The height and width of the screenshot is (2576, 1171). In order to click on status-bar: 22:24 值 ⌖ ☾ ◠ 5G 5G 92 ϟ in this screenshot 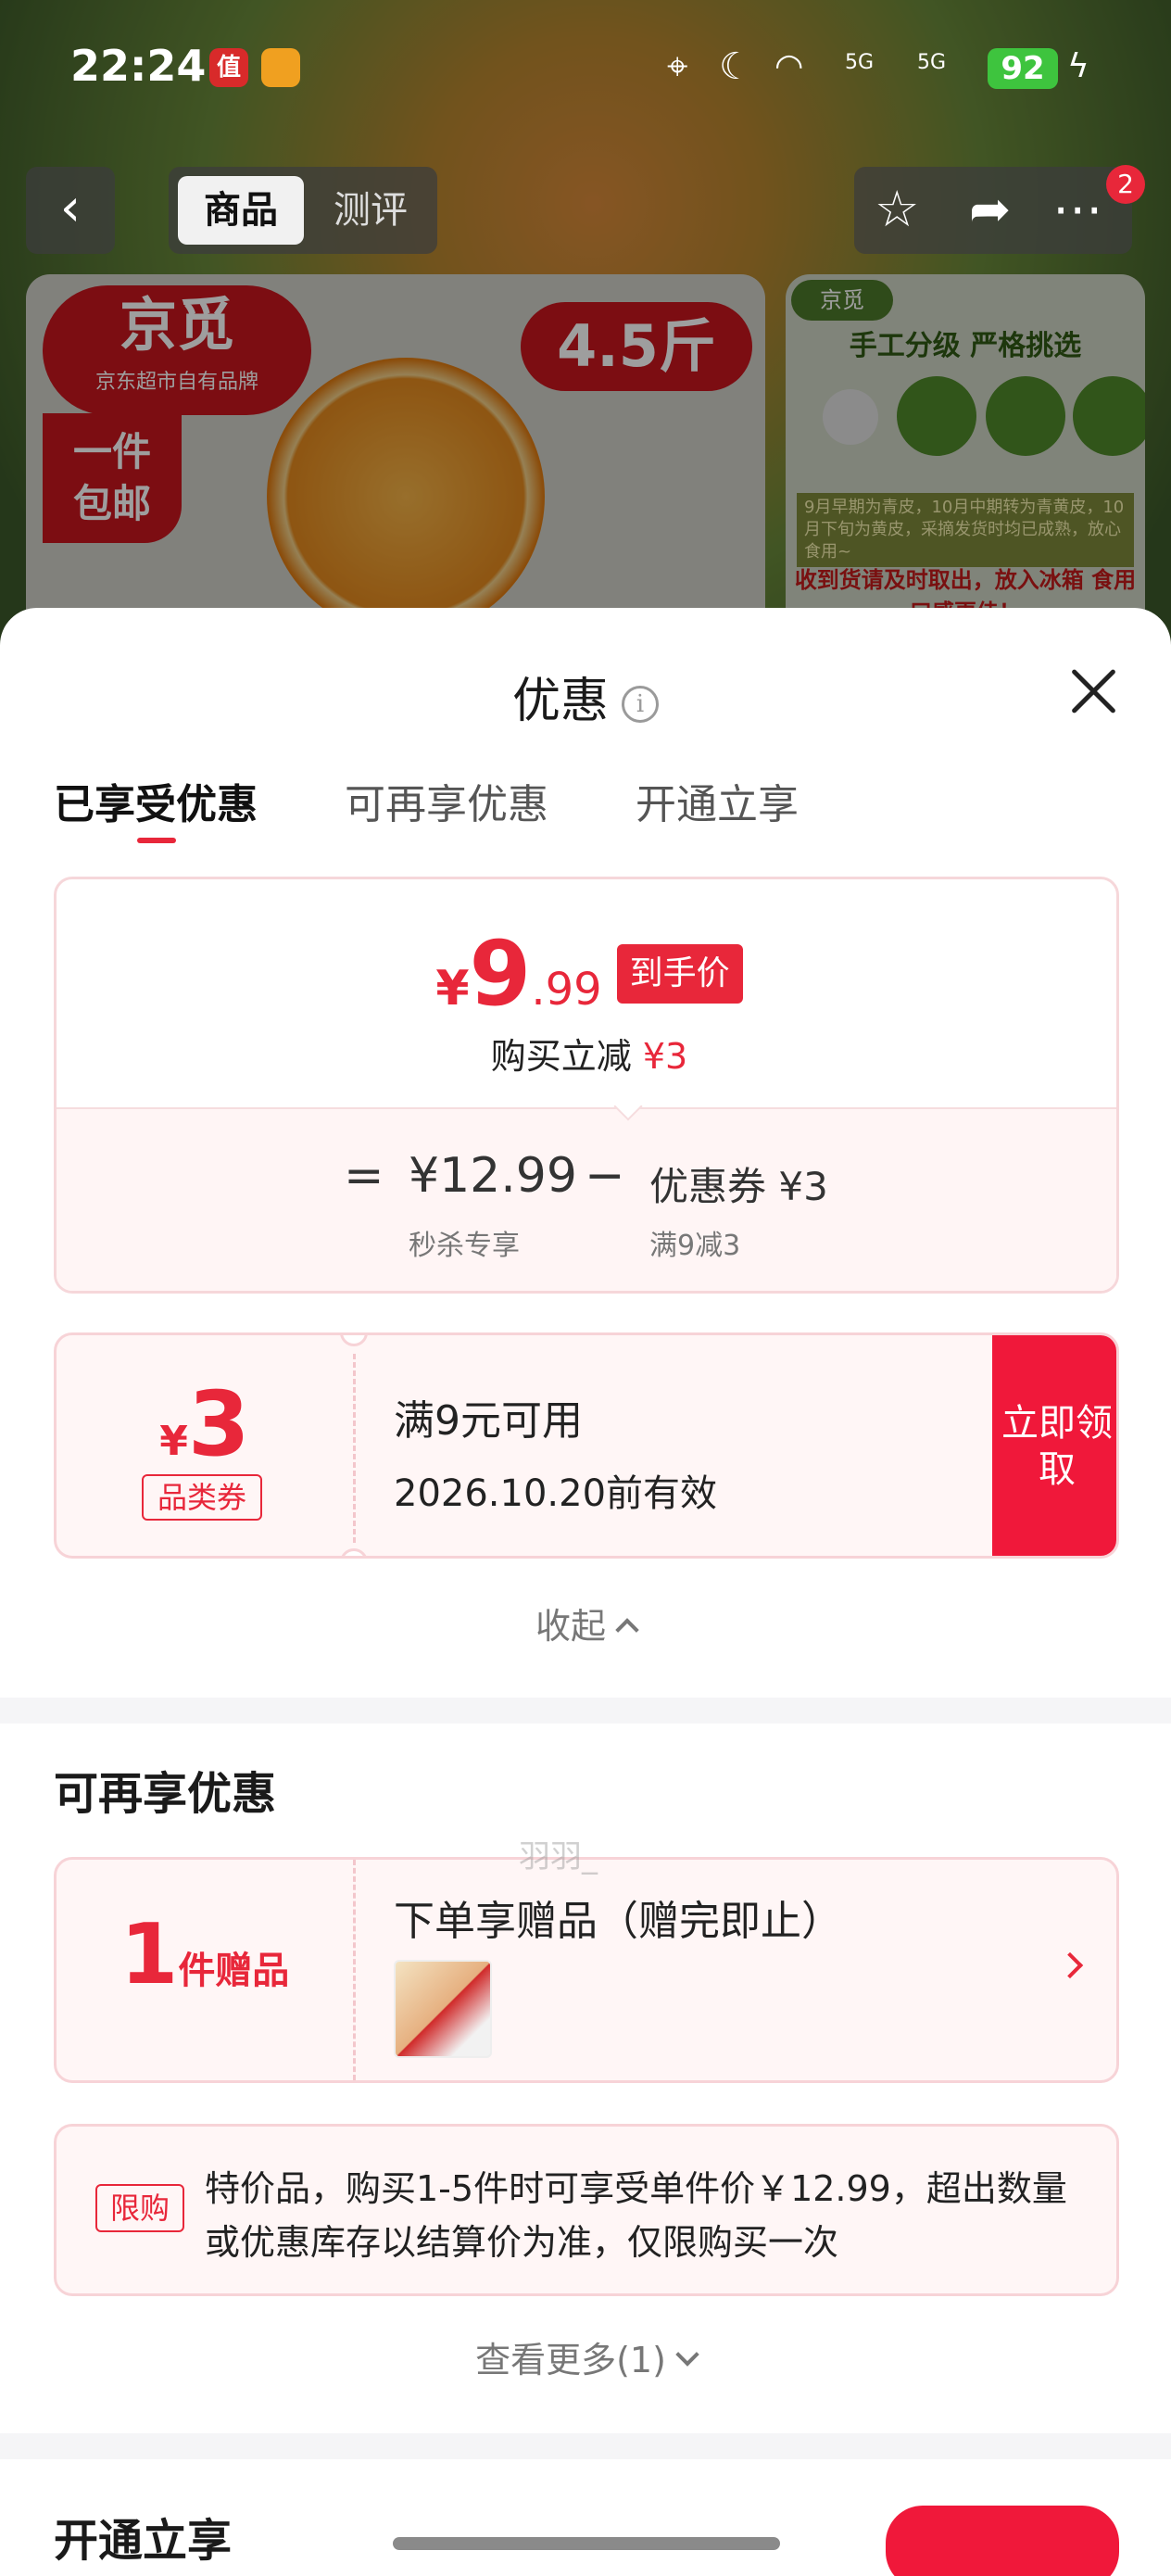, I will do `click(585, 69)`.